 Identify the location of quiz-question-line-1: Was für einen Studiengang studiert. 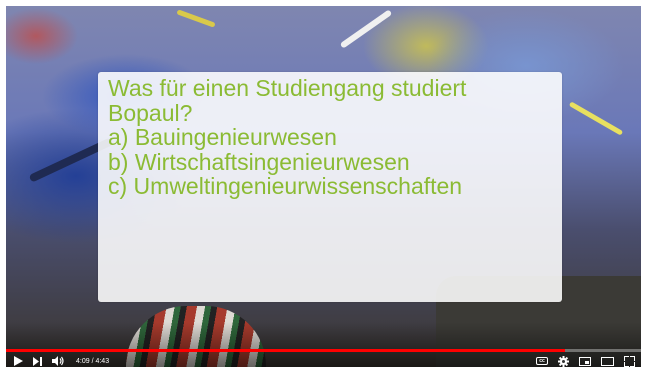
(287, 88).